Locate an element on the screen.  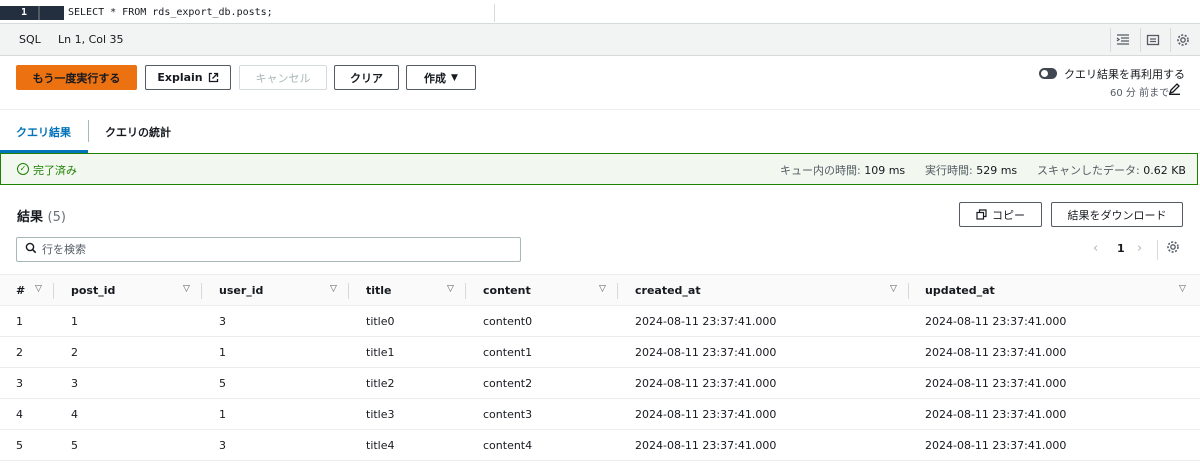
cancel-button: キャンセル is located at coordinates (283, 77).